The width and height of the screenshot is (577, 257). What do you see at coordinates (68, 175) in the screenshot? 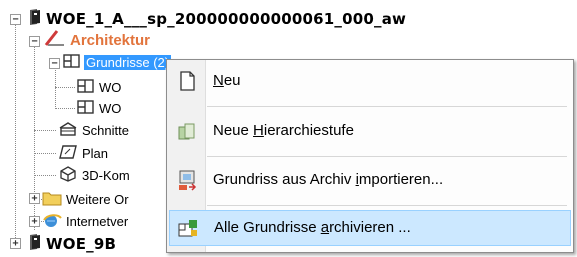
I see `cube-icon` at bounding box center [68, 175].